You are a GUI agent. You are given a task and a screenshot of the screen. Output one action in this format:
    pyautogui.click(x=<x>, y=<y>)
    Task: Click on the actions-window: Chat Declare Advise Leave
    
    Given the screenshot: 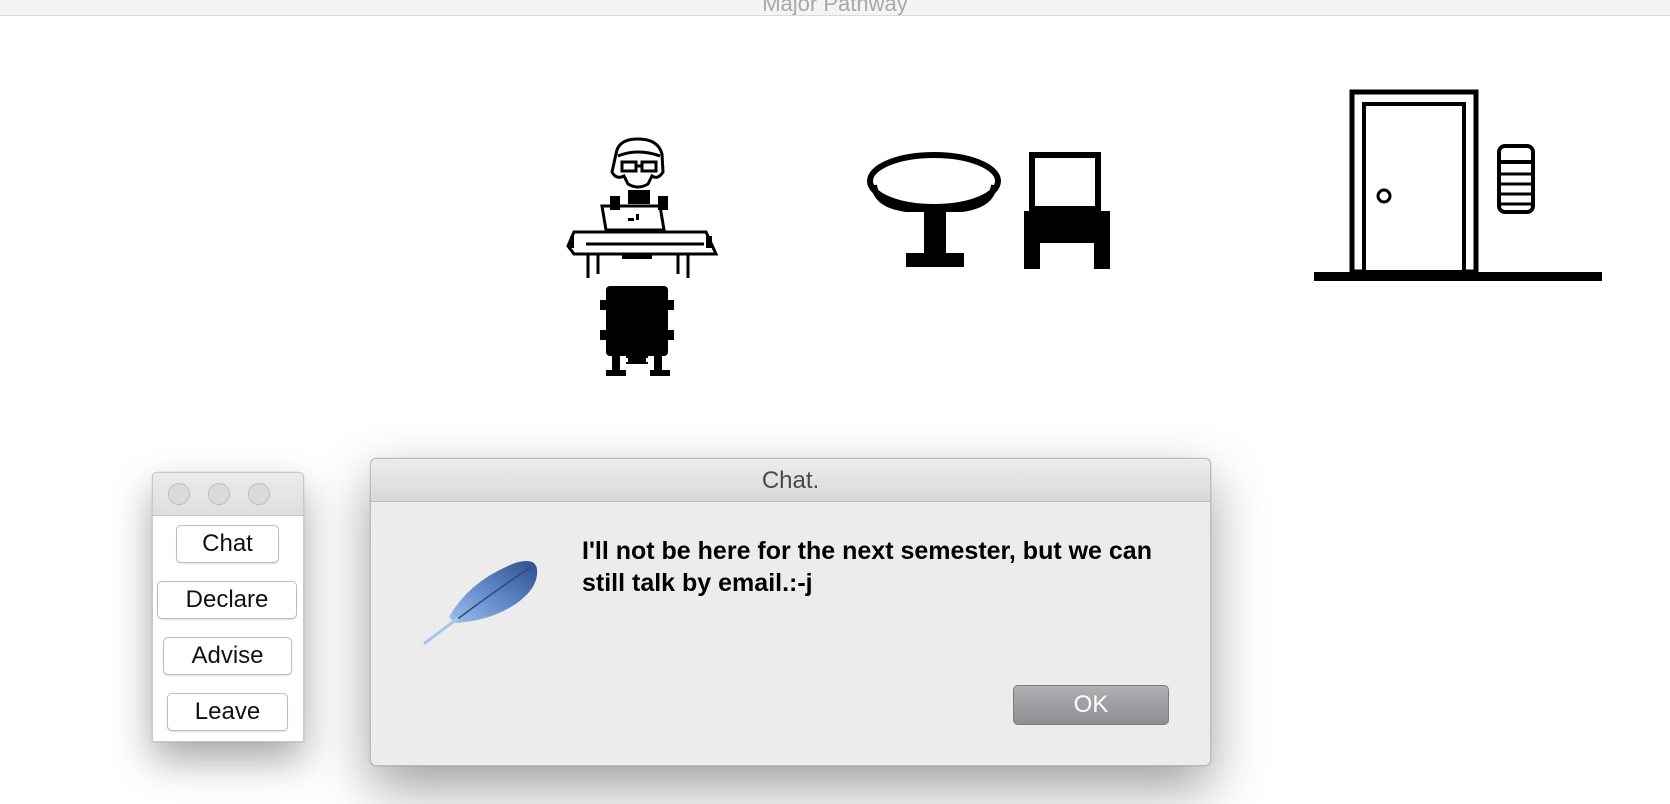 What is the action you would take?
    pyautogui.click(x=228, y=607)
    